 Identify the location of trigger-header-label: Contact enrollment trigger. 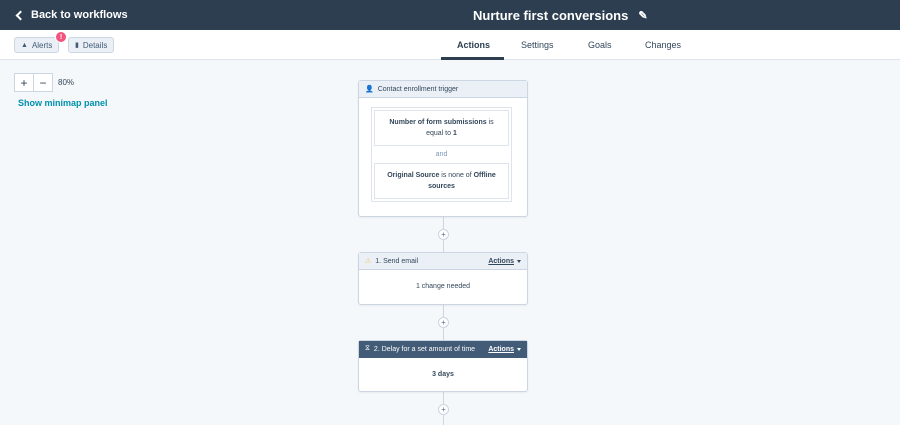
(418, 89).